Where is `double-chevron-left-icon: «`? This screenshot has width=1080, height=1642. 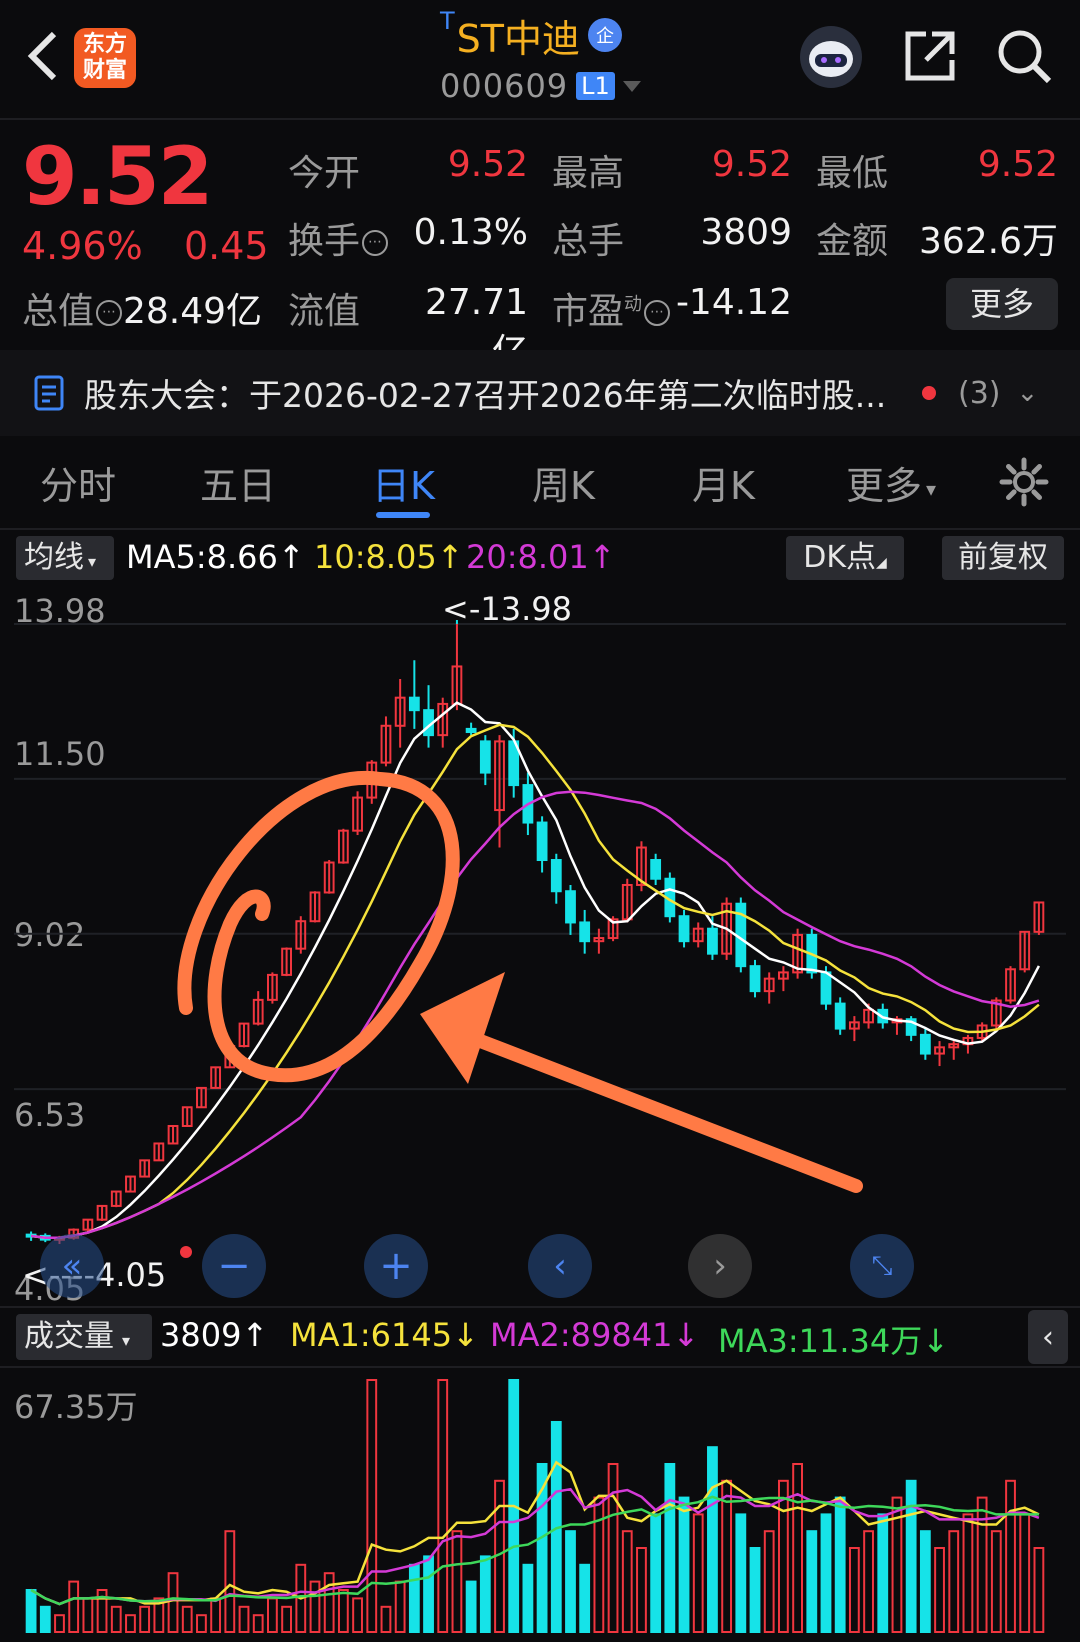 double-chevron-left-icon: « is located at coordinates (72, 1266).